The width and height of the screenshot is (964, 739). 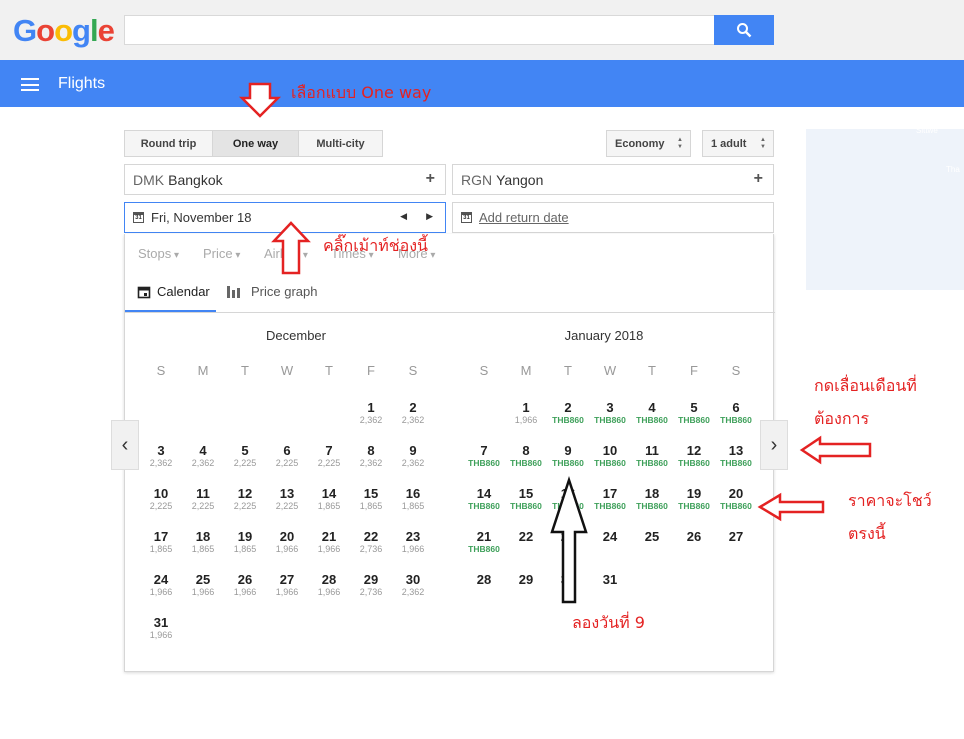 I want to click on calendar-day: 6 THB860, so click(x=736, y=413).